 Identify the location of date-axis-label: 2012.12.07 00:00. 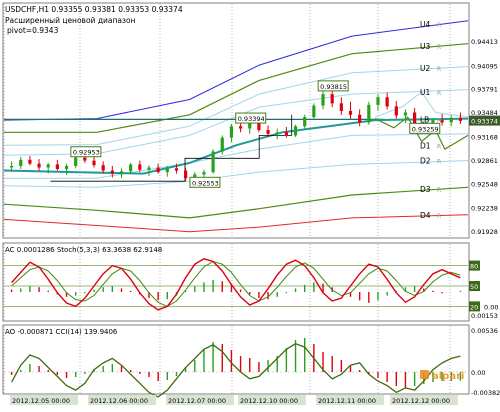
(197, 401).